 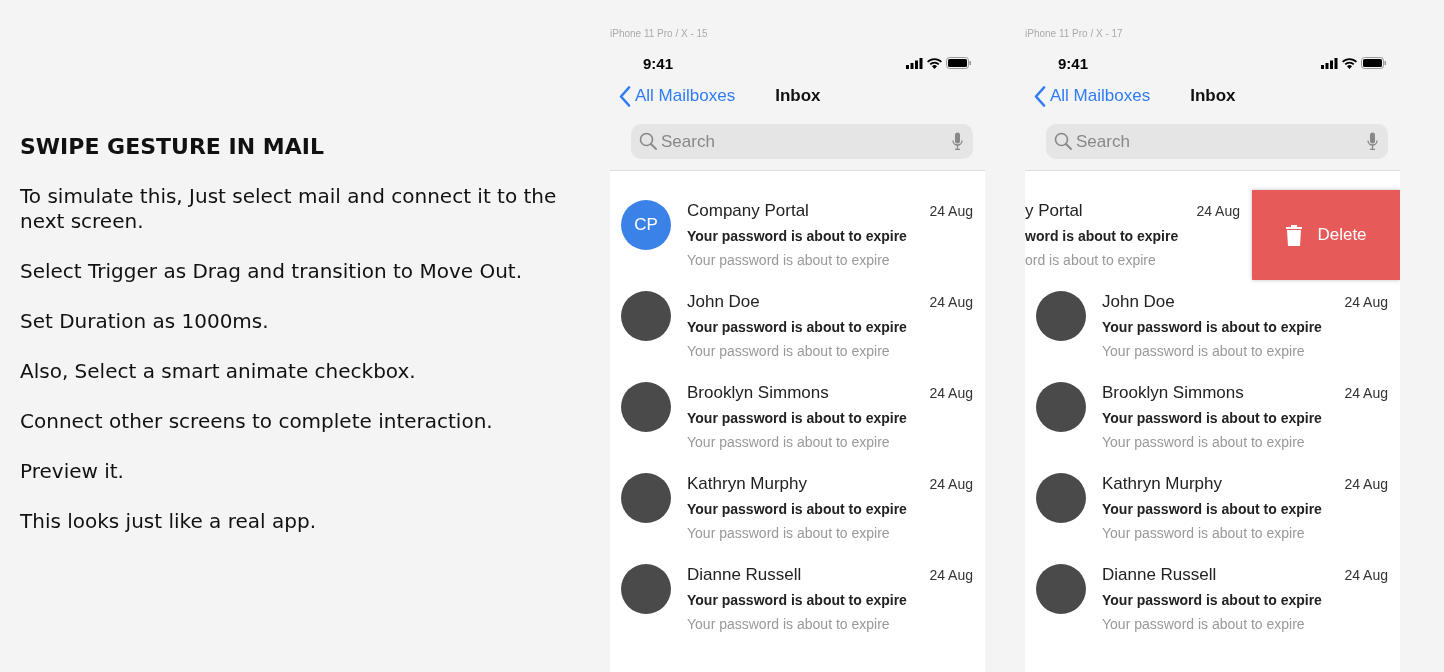 What do you see at coordinates (145, 321) in the screenshot?
I see `instruction-text: Set Duration as 1000ms.` at bounding box center [145, 321].